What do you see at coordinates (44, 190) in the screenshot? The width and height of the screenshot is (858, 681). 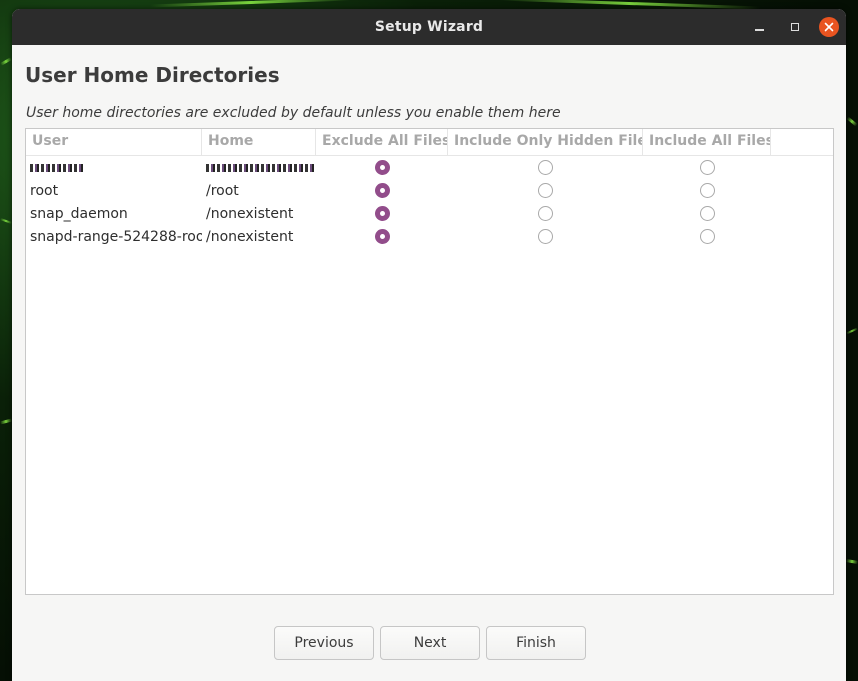 I see `user-cell: root` at bounding box center [44, 190].